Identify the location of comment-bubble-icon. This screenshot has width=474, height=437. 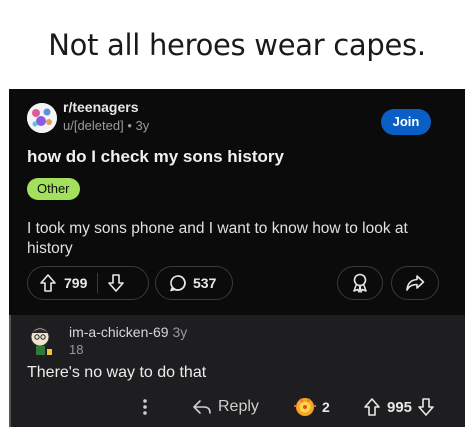
(178, 283).